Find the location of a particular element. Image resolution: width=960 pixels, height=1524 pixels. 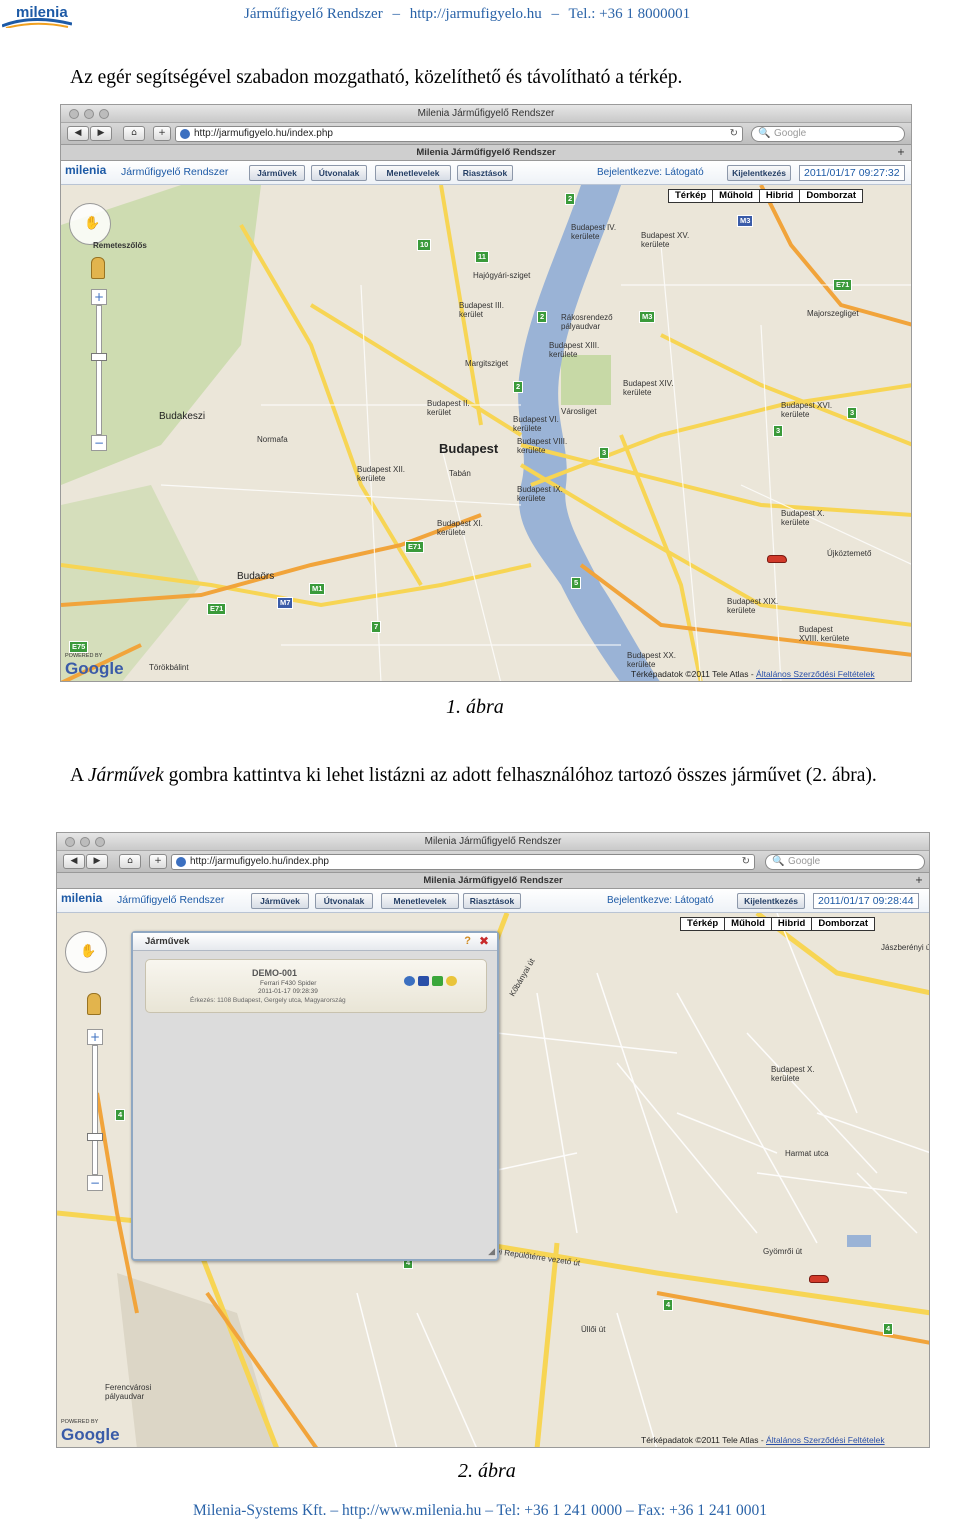

map-label: Budapest XV. kerülete is located at coordinates (665, 240).